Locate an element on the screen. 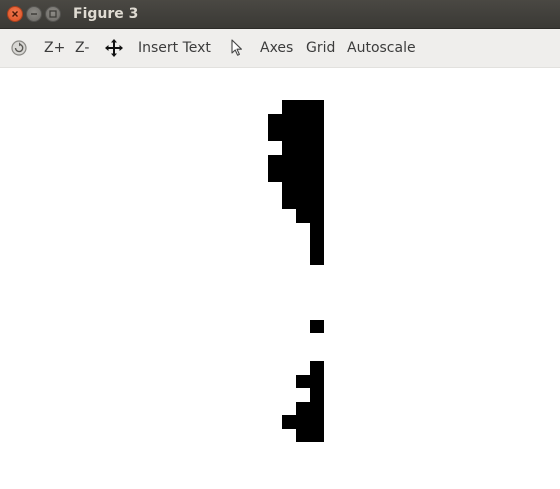 The height and width of the screenshot is (489, 560). zoom-out-button: Z- is located at coordinates (82, 48).